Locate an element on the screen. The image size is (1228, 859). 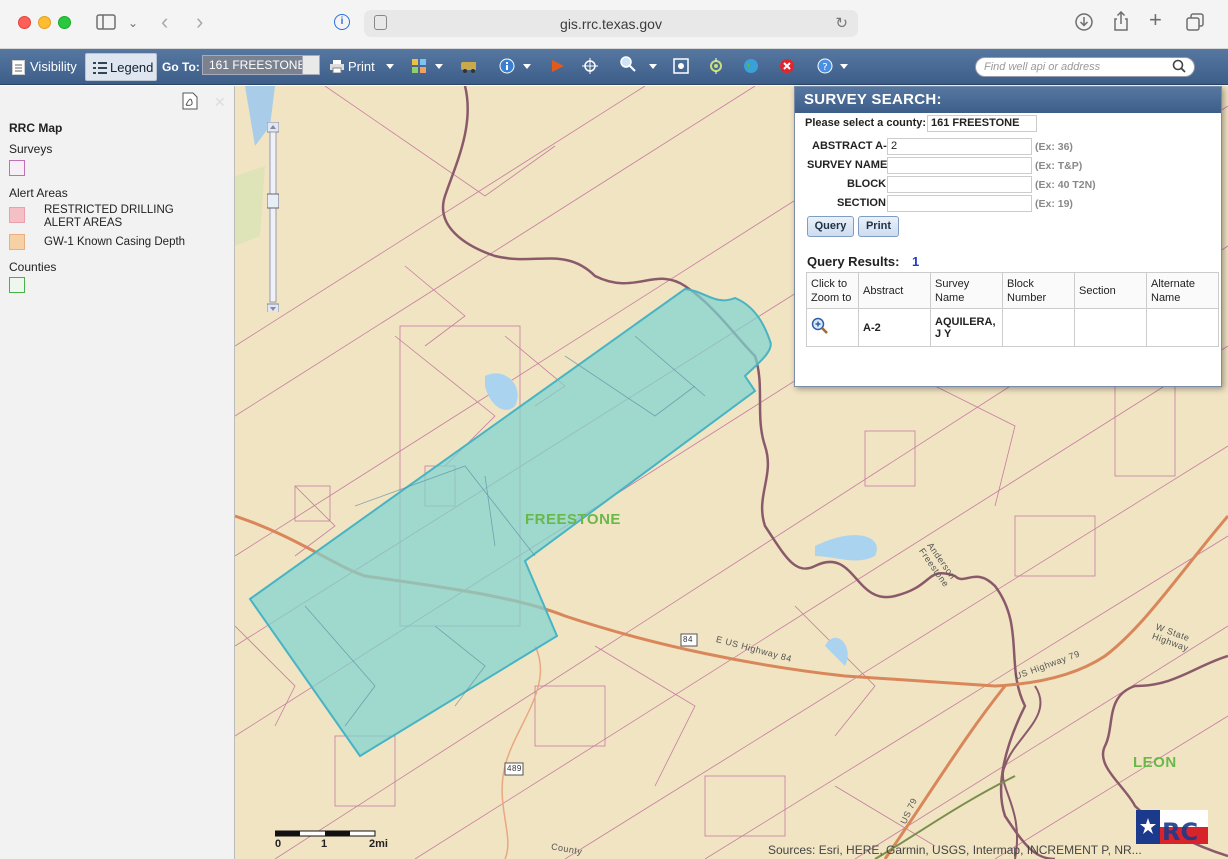
help-icon: ? is located at coordinates (825, 66).